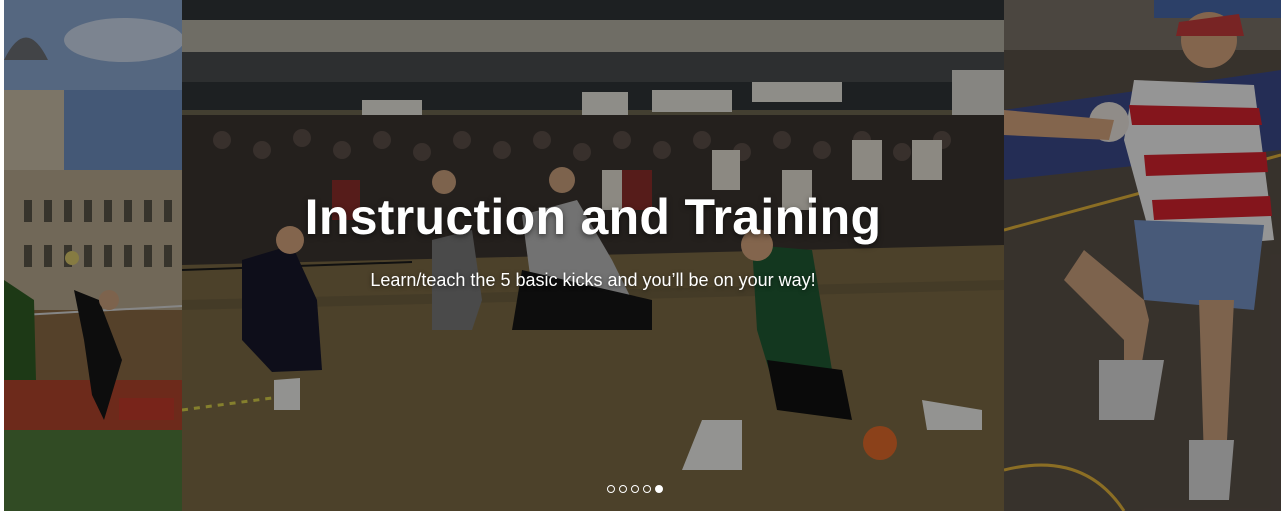 The width and height of the screenshot is (1281, 511). I want to click on outdoor-footbag-match-photo, so click(93, 255).